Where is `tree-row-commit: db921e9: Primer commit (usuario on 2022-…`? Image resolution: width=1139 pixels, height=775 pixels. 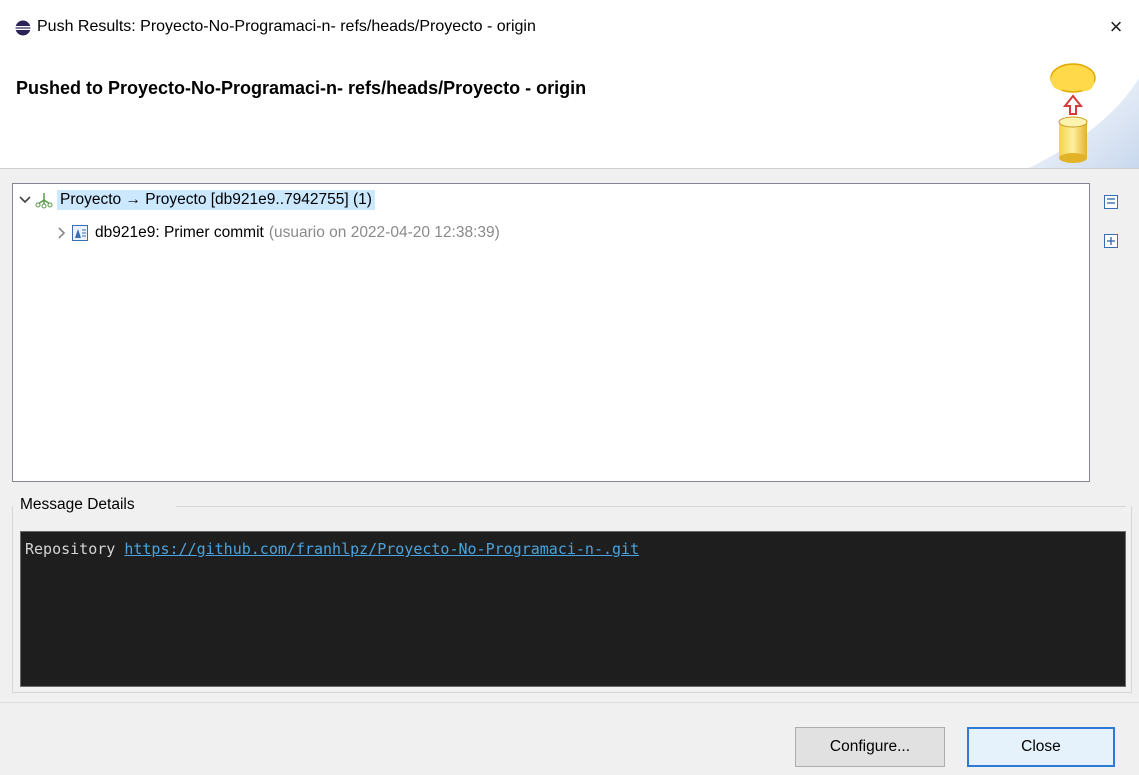 tree-row-commit: db921e9: Primer commit (usuario on 2022-… is located at coordinates (276, 233).